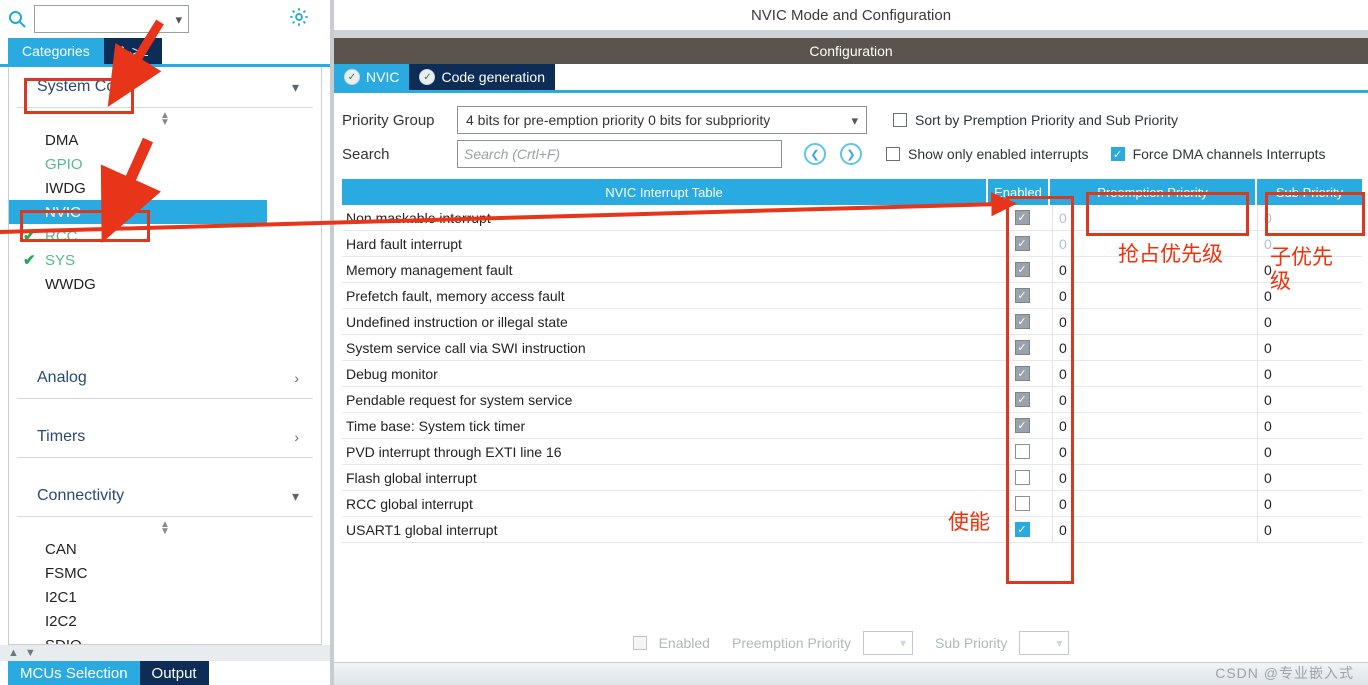 This screenshot has height=685, width=1368. Describe the element at coordinates (888, 643) in the screenshot. I see `editor-preemption-select: ▾` at that location.